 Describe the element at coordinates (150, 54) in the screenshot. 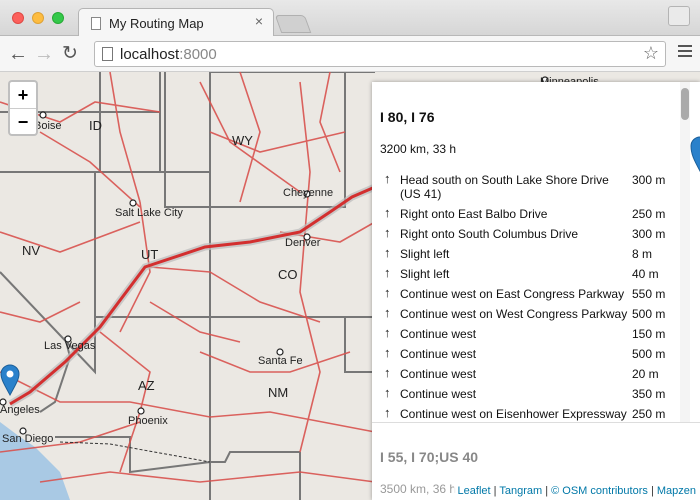

I see `url-host: localhost` at that location.